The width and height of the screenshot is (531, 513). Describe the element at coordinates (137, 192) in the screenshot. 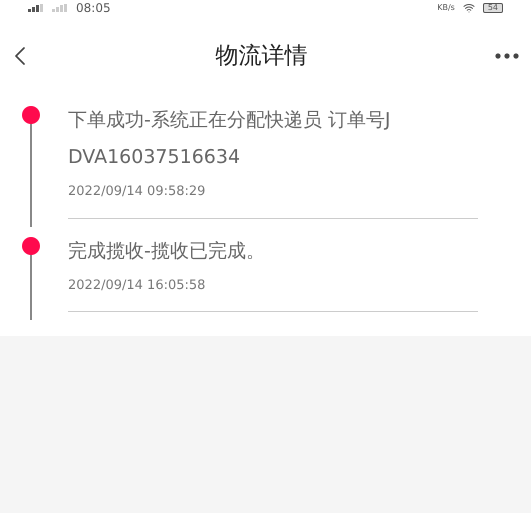

I see `timestamp: 2022/09/14 09:58:29` at that location.